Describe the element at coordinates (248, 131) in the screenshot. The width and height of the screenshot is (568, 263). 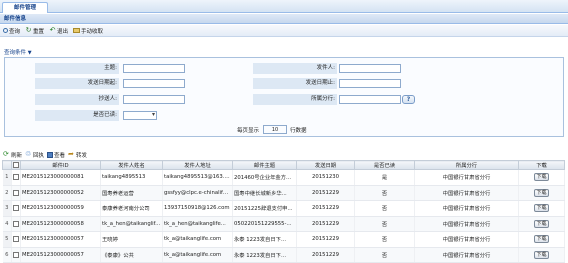
I see `page-size-prefix: 每页显示` at that location.